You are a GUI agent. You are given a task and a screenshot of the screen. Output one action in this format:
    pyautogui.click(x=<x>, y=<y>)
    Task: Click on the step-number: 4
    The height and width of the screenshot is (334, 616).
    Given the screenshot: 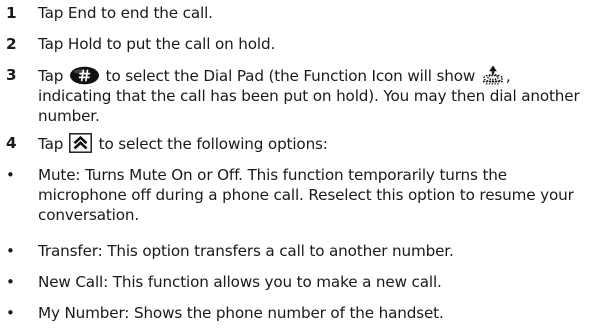 What is the action you would take?
    pyautogui.click(x=11, y=143)
    